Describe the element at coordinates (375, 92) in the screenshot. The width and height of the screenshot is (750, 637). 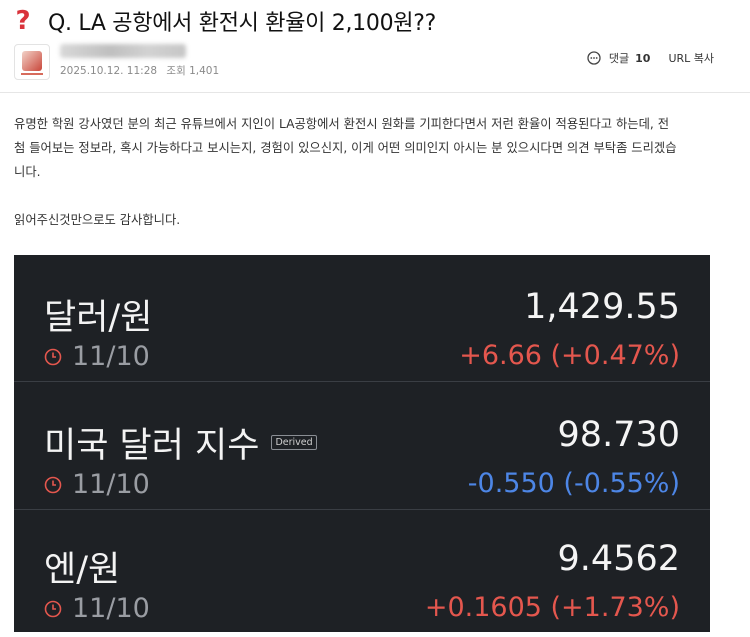
I see `divider` at that location.